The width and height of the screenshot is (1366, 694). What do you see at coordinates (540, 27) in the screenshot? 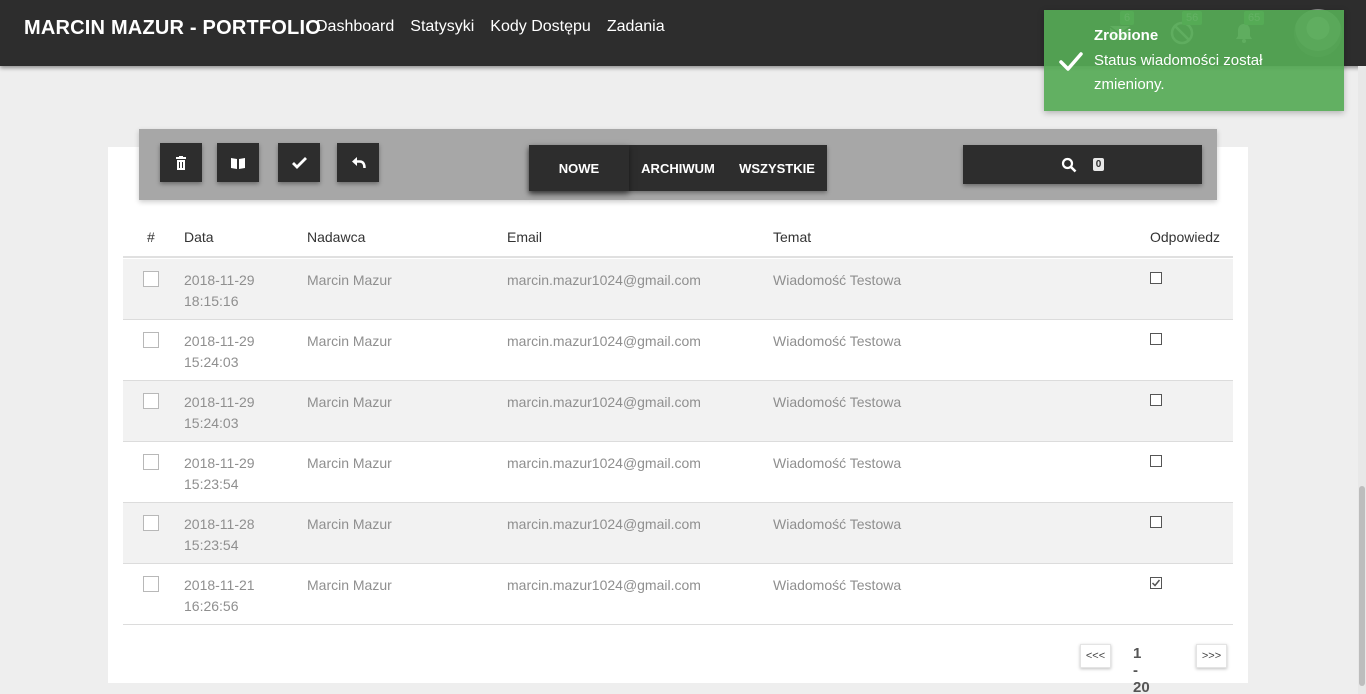
I see `nav-kody-dostepu: Kody Dostępu` at bounding box center [540, 27].